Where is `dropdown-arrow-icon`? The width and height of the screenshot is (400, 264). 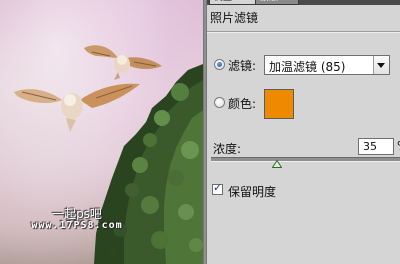
dropdown-arrow-icon is located at coordinates (381, 65).